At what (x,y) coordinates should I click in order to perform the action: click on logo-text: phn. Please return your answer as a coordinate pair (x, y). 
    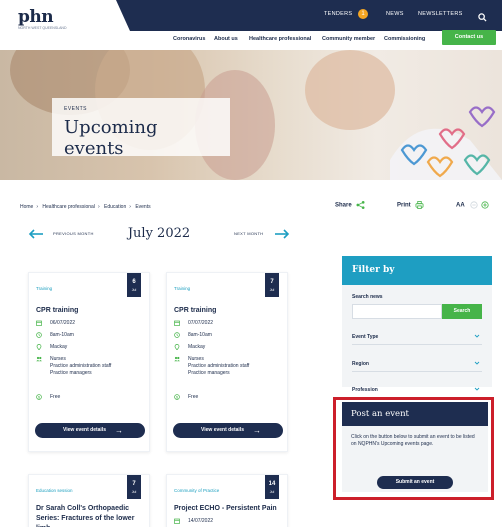
    Looking at the image, I should click on (36, 17).